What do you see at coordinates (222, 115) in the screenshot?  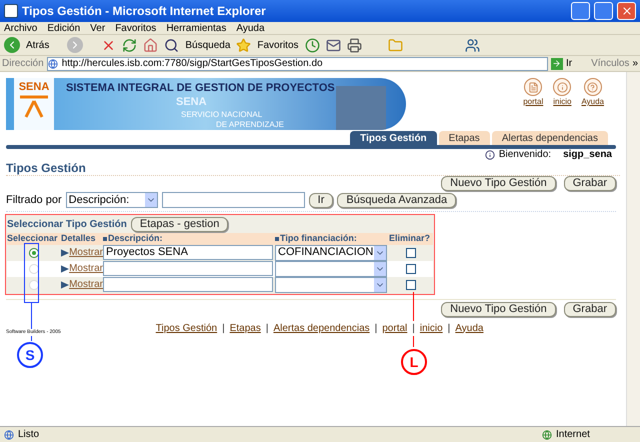 I see `banner-line: SERVICIO NACIONAL` at bounding box center [222, 115].